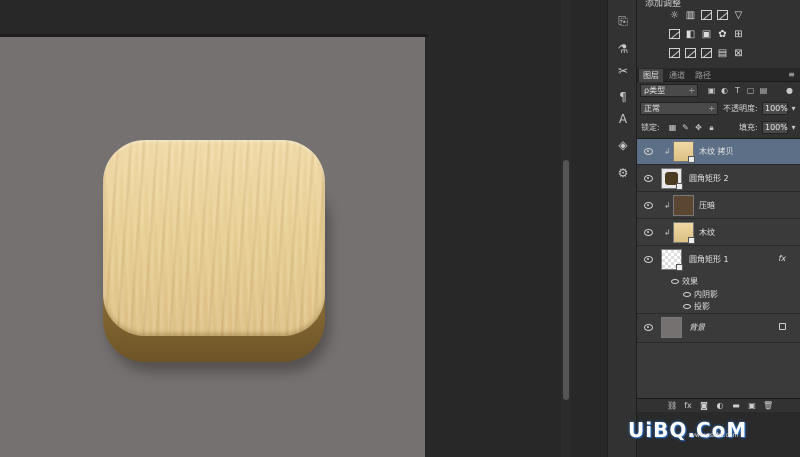  Describe the element at coordinates (674, 53) in the screenshot. I see `invert-icon` at that location.